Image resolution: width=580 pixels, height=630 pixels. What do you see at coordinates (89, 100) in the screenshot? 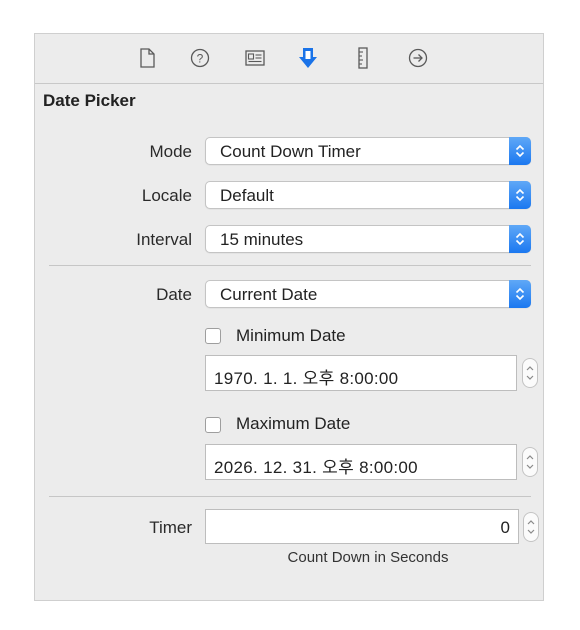
I see `section-title: Date Picker` at bounding box center [89, 100].